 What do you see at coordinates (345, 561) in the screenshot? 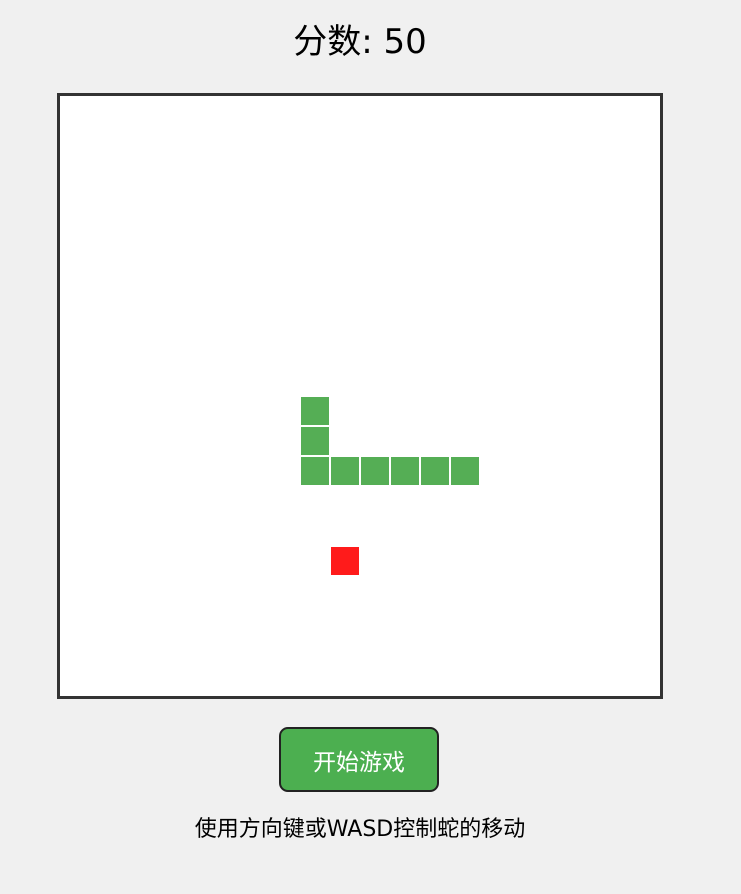
I see `food-item` at bounding box center [345, 561].